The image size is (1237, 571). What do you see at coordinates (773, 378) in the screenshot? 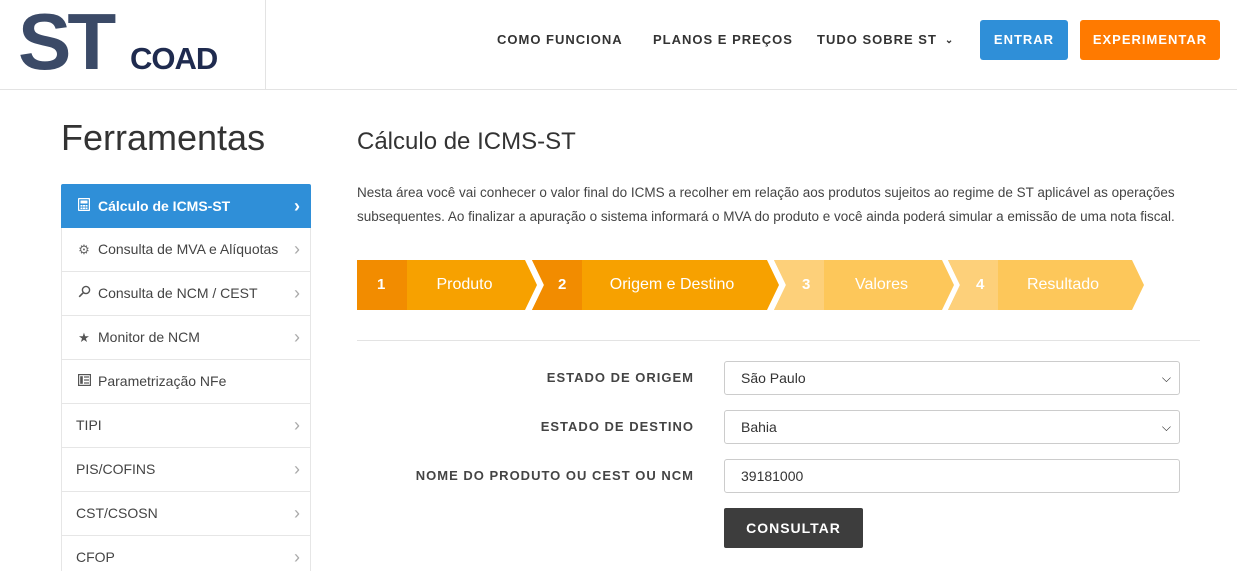
I see `estado-origem-value: São Paulo` at bounding box center [773, 378].